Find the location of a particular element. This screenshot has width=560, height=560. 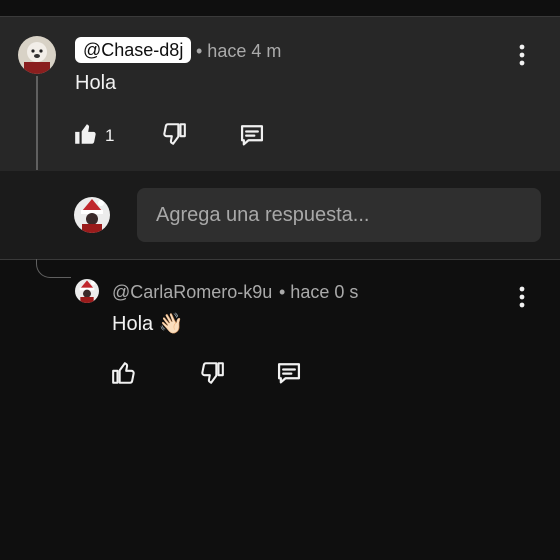

top-divider is located at coordinates (280, 8).